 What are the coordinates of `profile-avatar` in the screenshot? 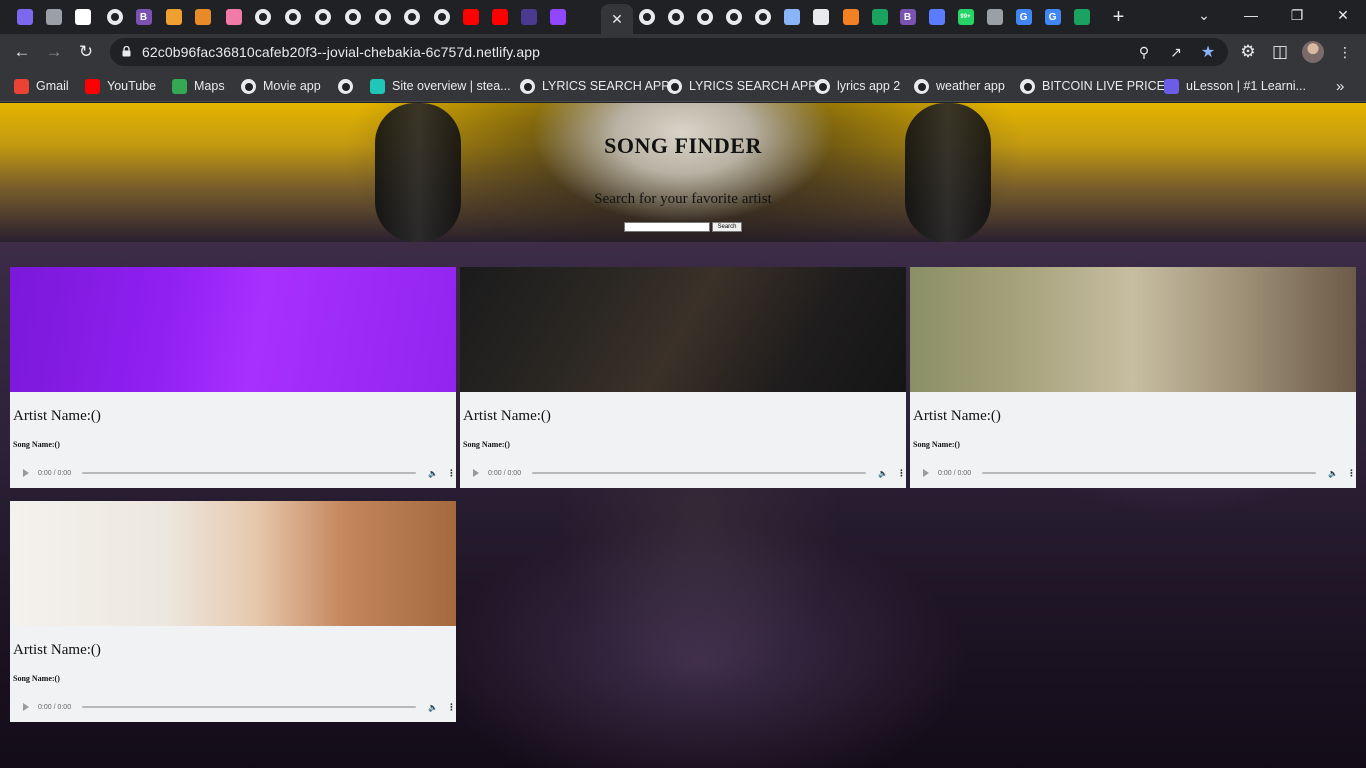 It's located at (1313, 52).